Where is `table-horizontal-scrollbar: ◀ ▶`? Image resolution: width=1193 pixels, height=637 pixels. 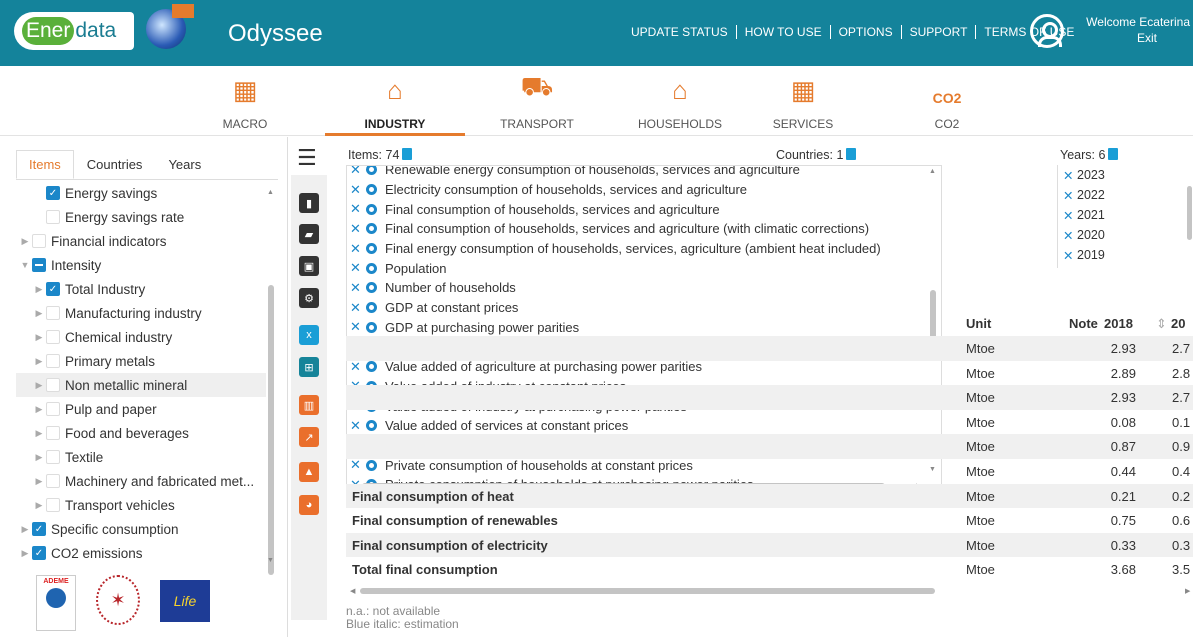
table-horizontal-scrollbar: ◀ ▶ is located at coordinates (771, 591).